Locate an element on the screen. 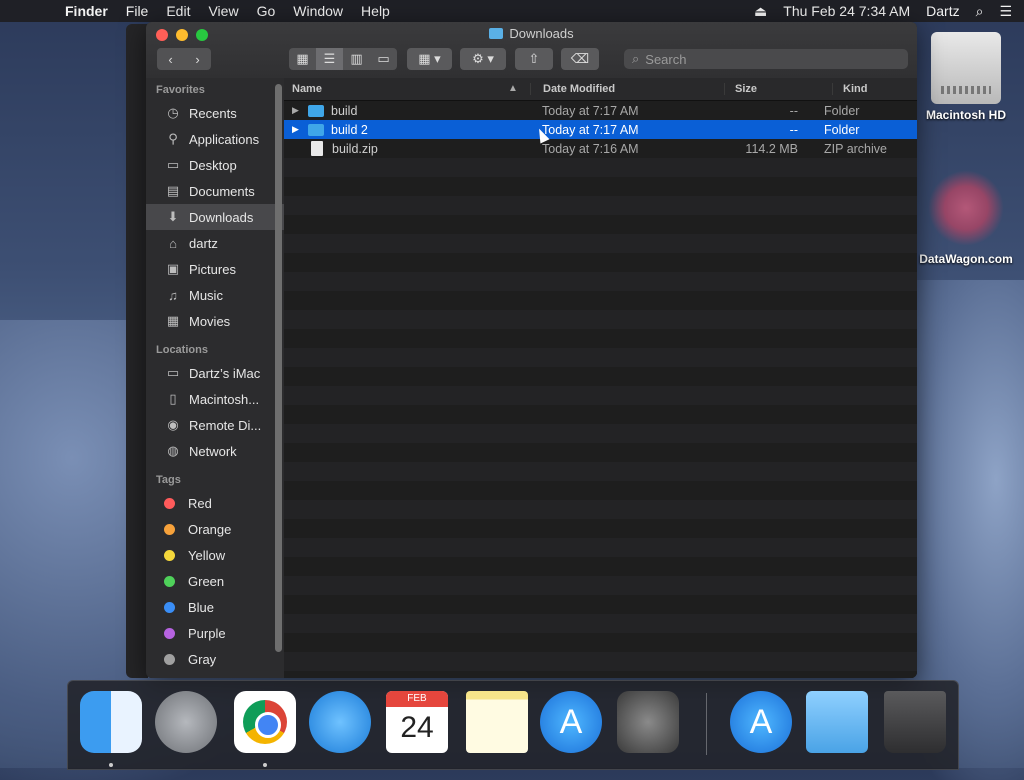 This screenshot has height=780, width=1024. calendar-day: 24 is located at coordinates (417, 727).